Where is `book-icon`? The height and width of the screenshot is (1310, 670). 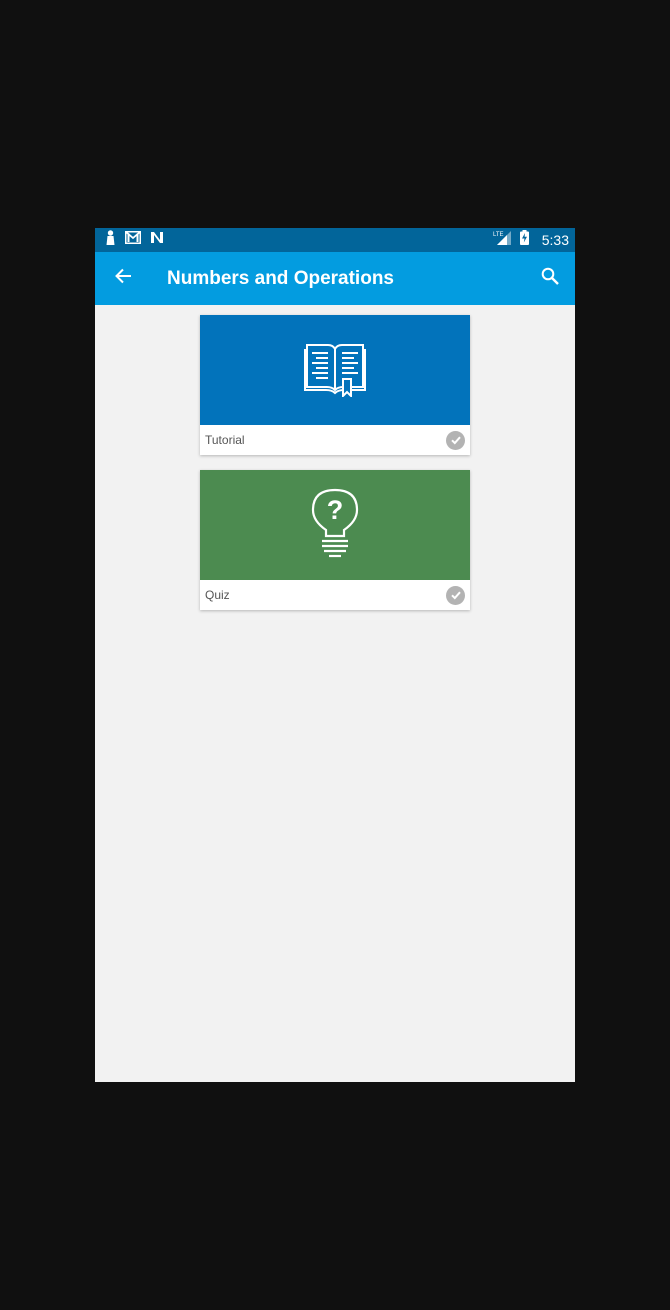 book-icon is located at coordinates (335, 370).